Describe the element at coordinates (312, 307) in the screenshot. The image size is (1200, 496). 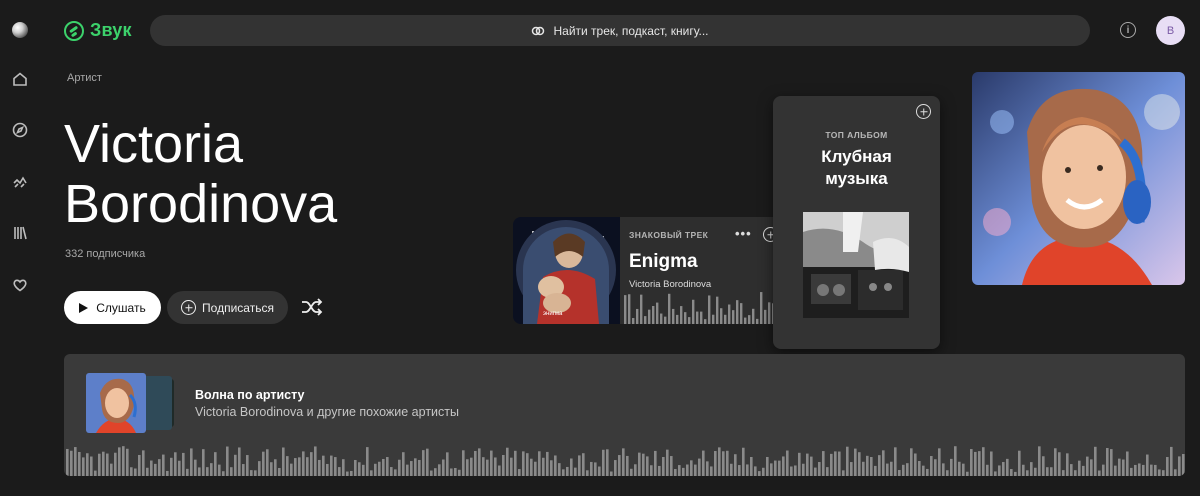
I see `shuffle-button` at that location.